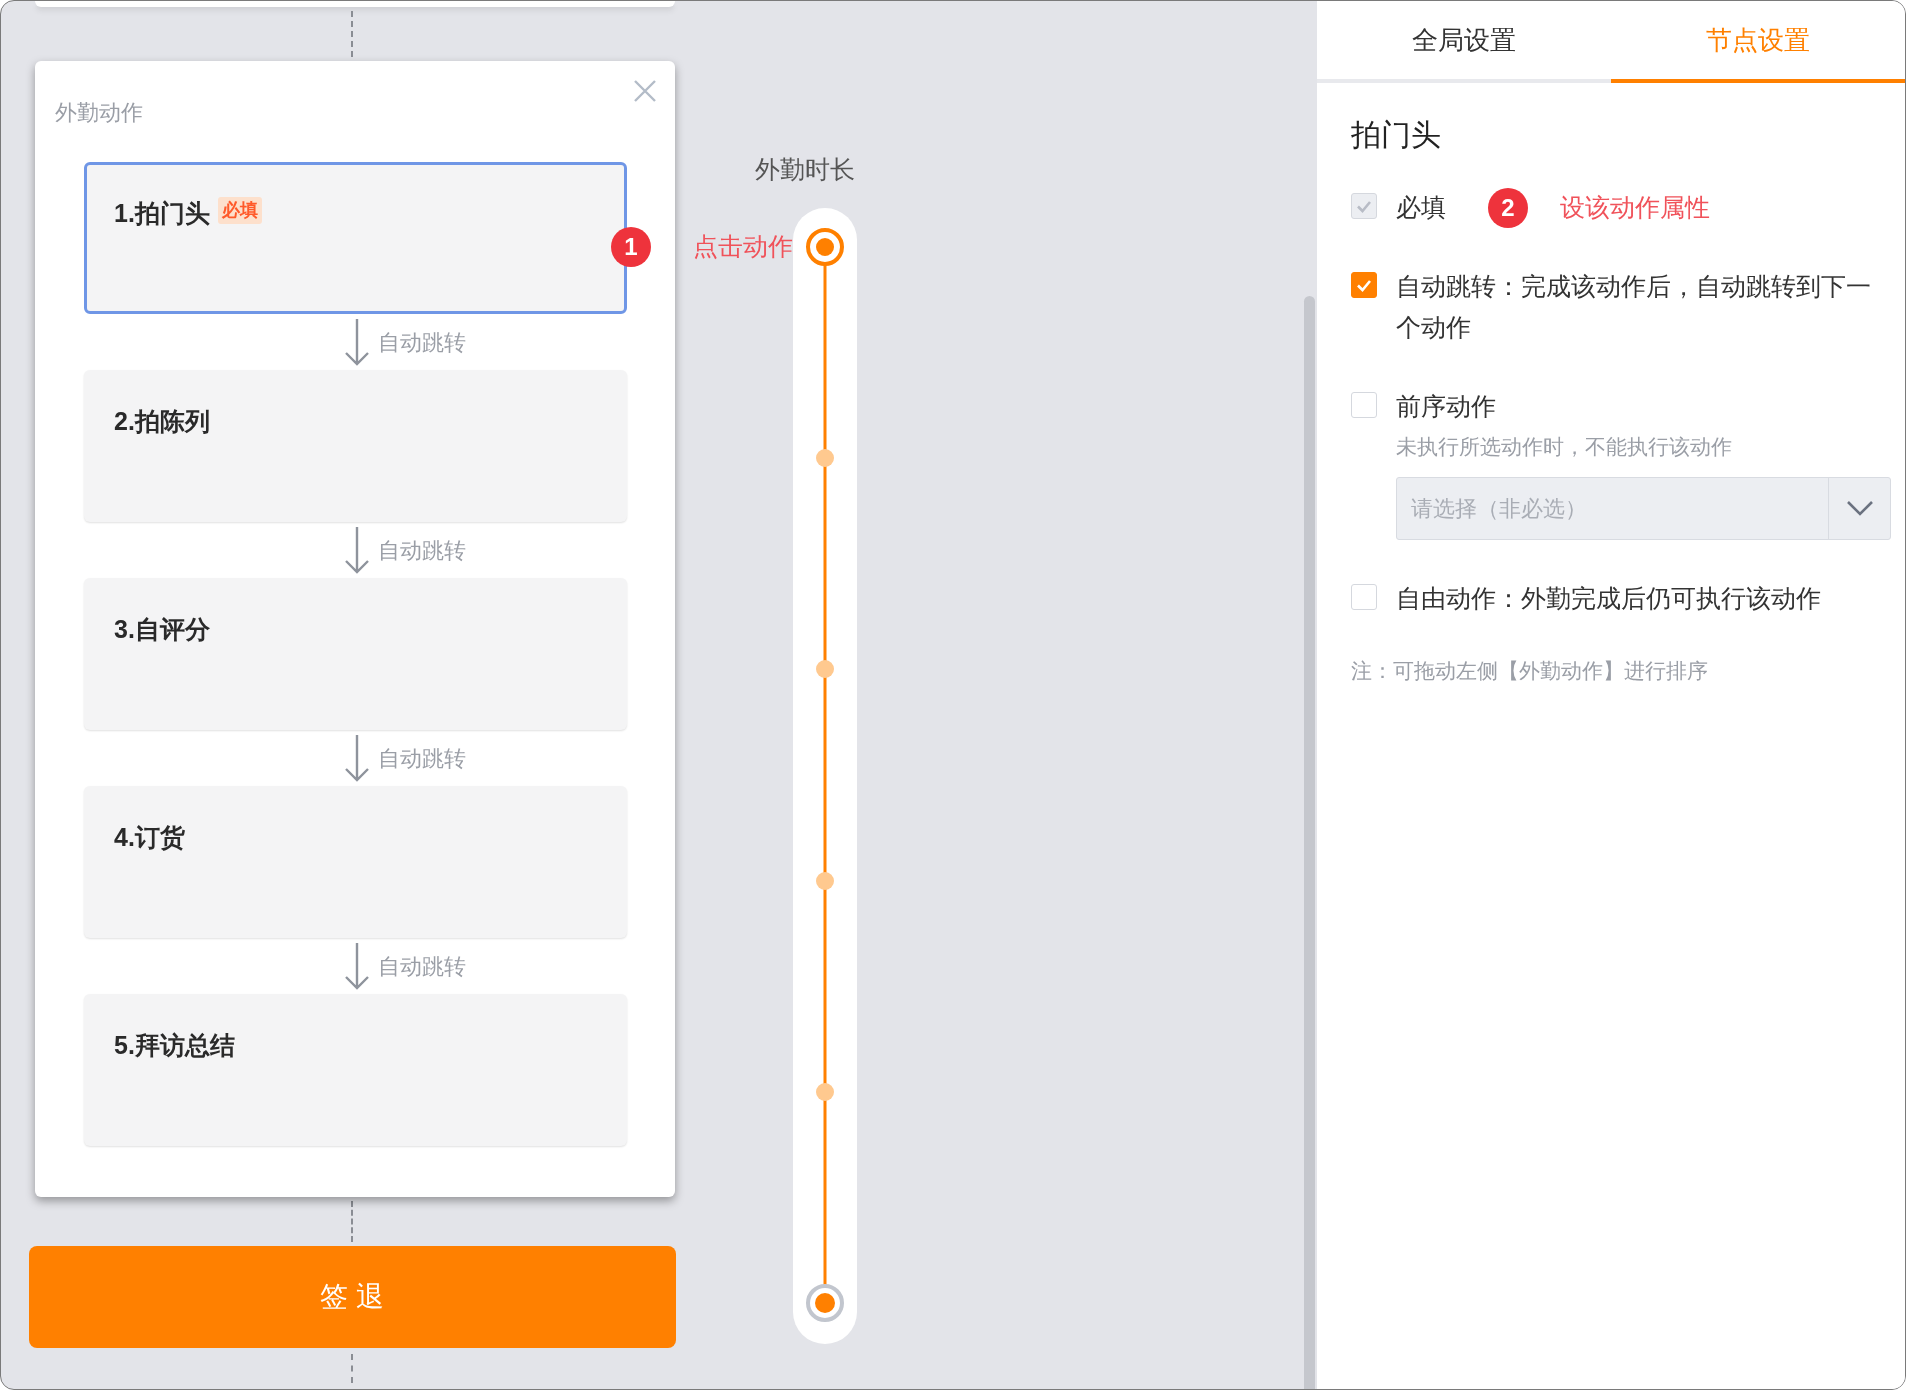 The image size is (1906, 1390). What do you see at coordinates (1464, 42) in the screenshot?
I see `settings-tab: 全局设置` at bounding box center [1464, 42].